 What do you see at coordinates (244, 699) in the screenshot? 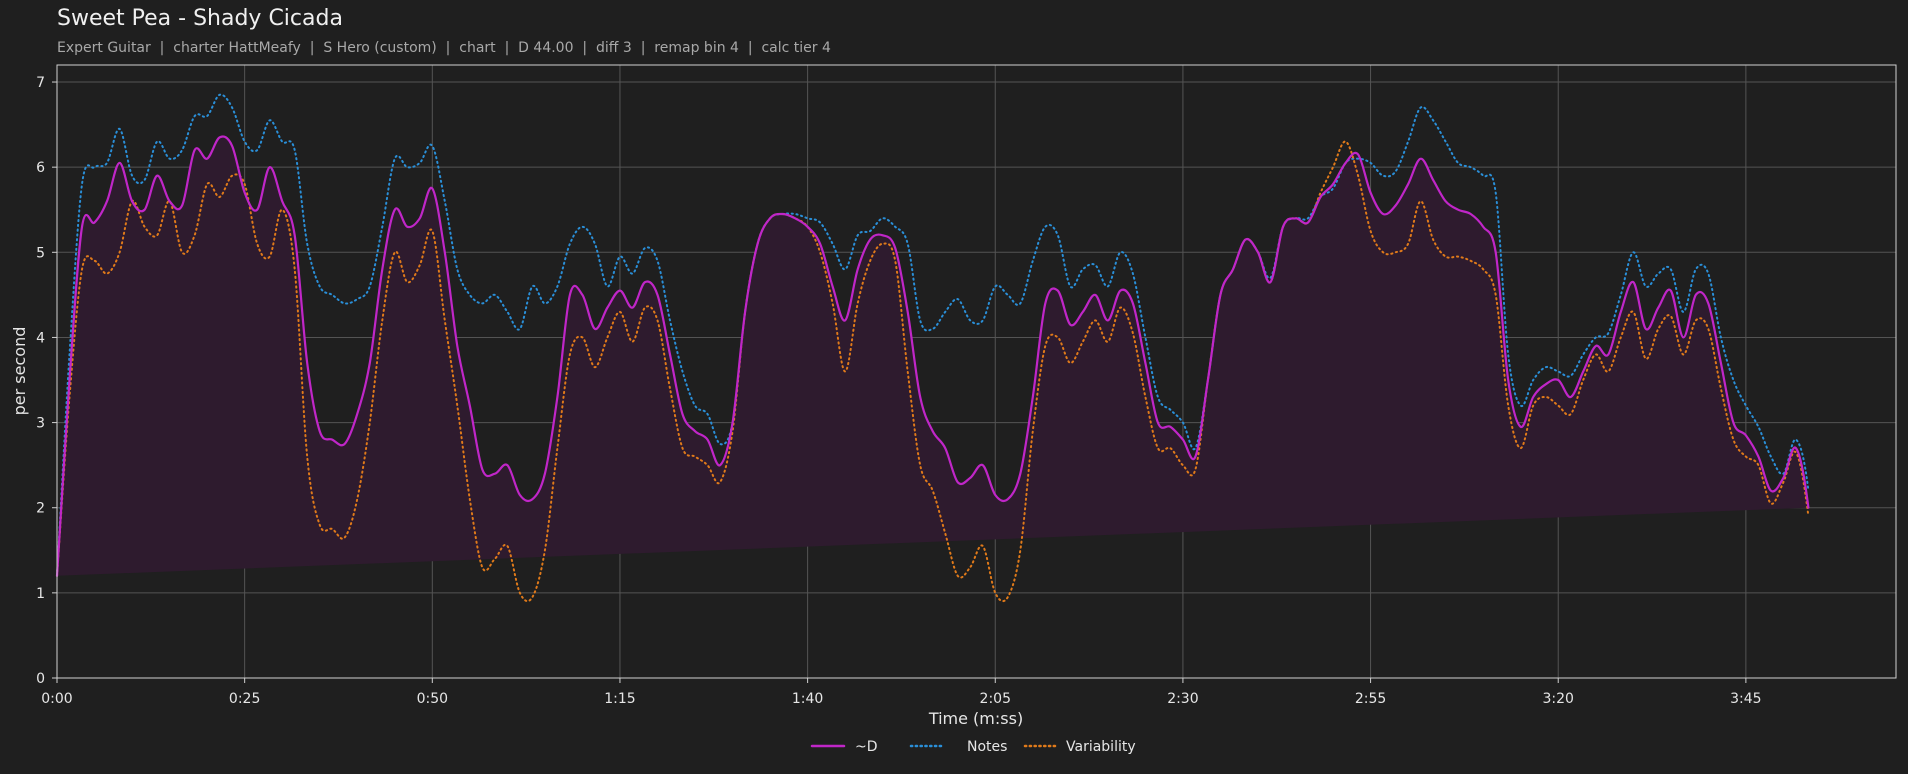
I see `x-tick-label: 0:25` at bounding box center [244, 699].